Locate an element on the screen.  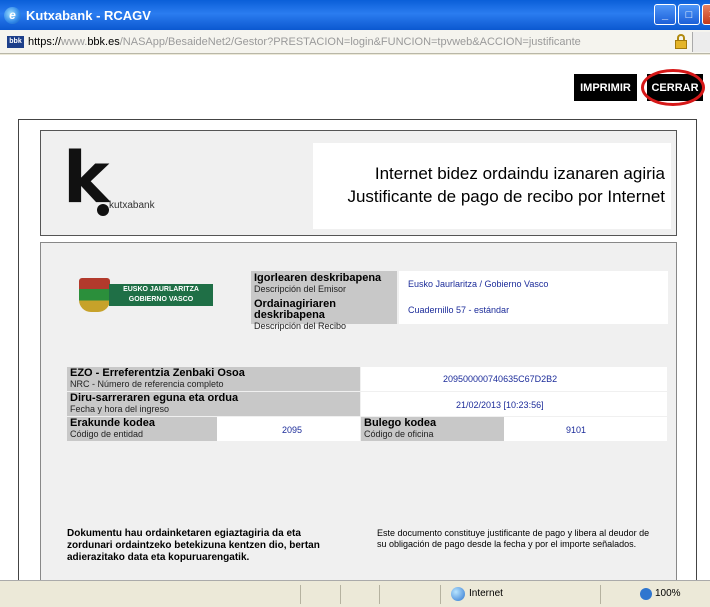
title-basque: Internet bidez ordaindu izanaren agiria is located at coordinates (519, 173).